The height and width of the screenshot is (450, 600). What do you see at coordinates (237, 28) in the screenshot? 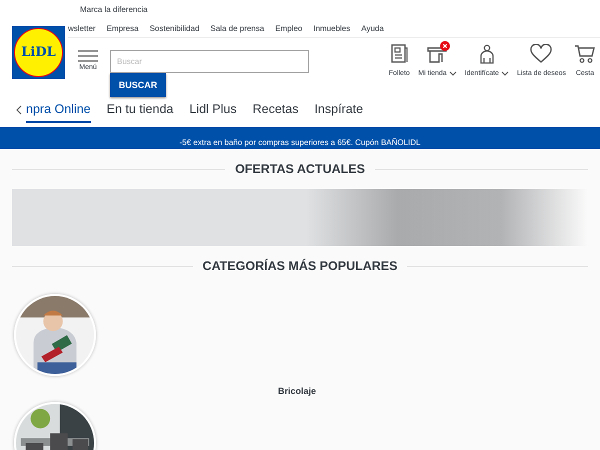
I see `top-link: Sala de prensa` at bounding box center [237, 28].